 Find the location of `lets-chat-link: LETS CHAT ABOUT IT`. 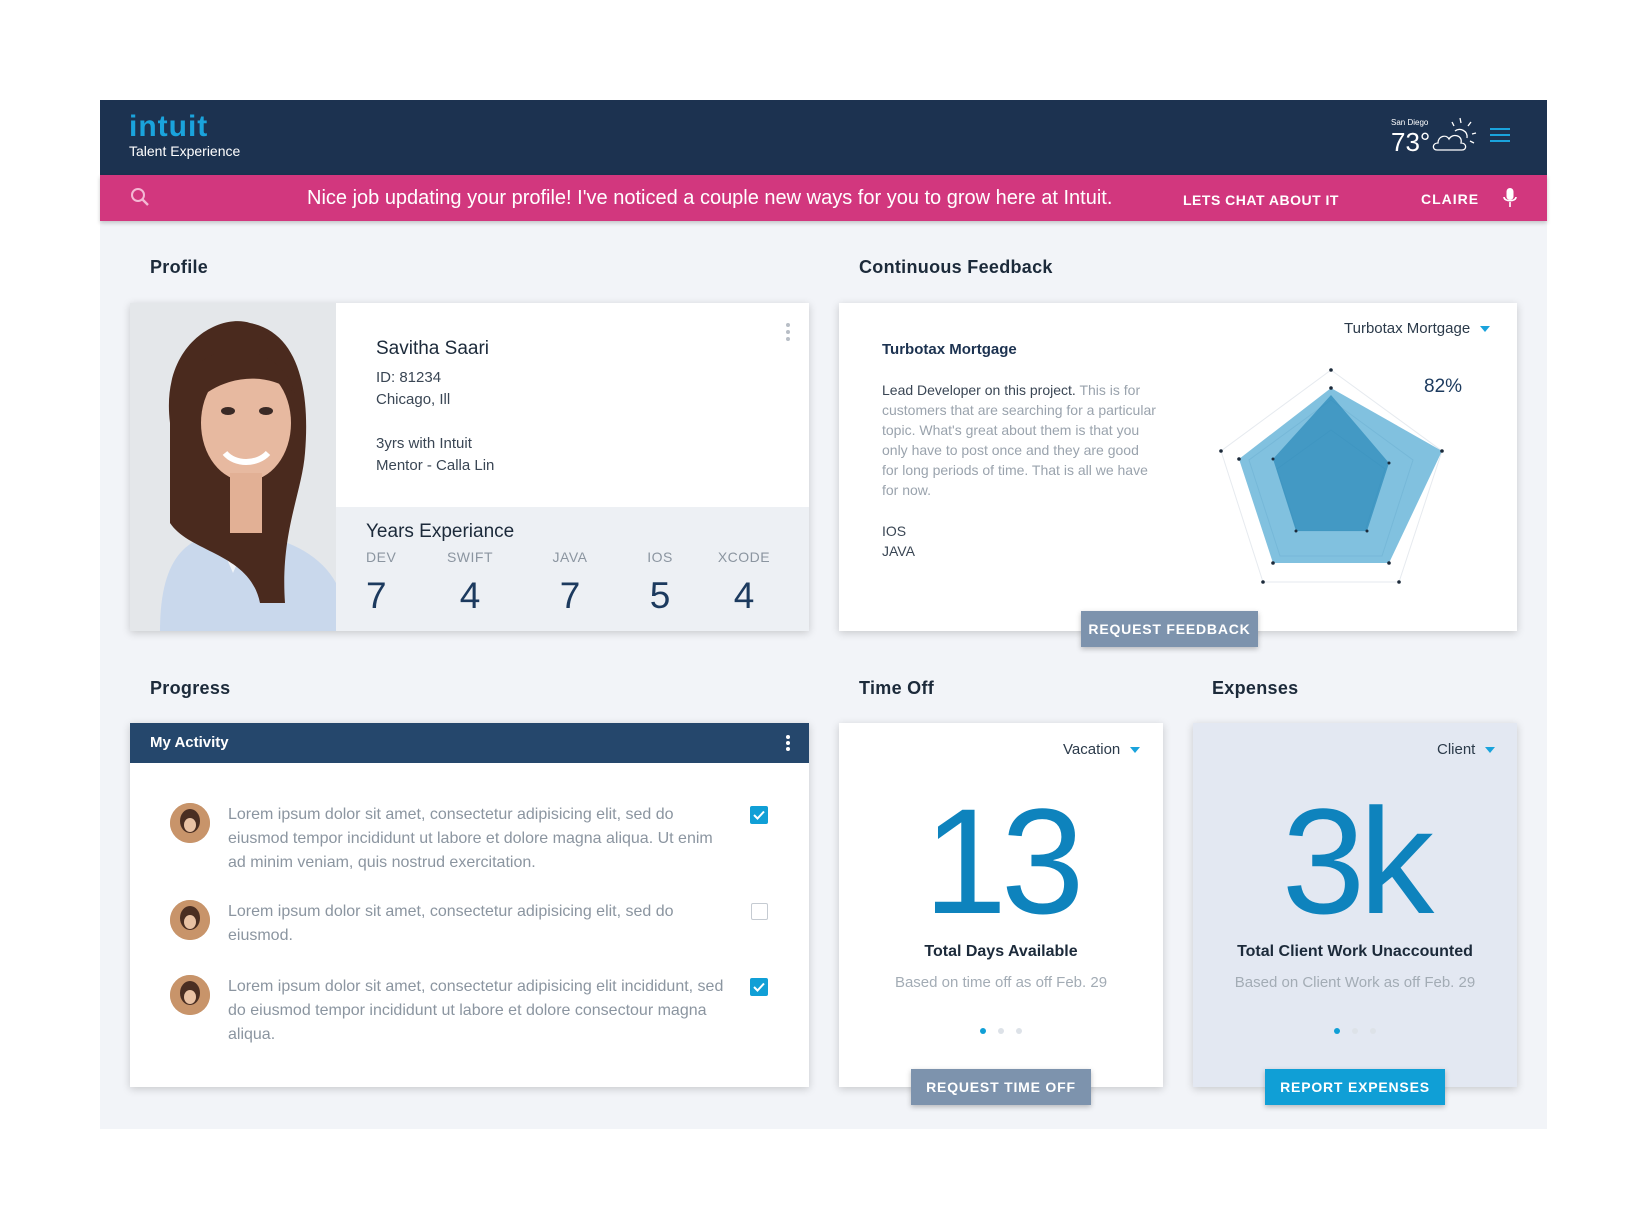

lets-chat-link: LETS CHAT ABOUT IT is located at coordinates (1261, 200).